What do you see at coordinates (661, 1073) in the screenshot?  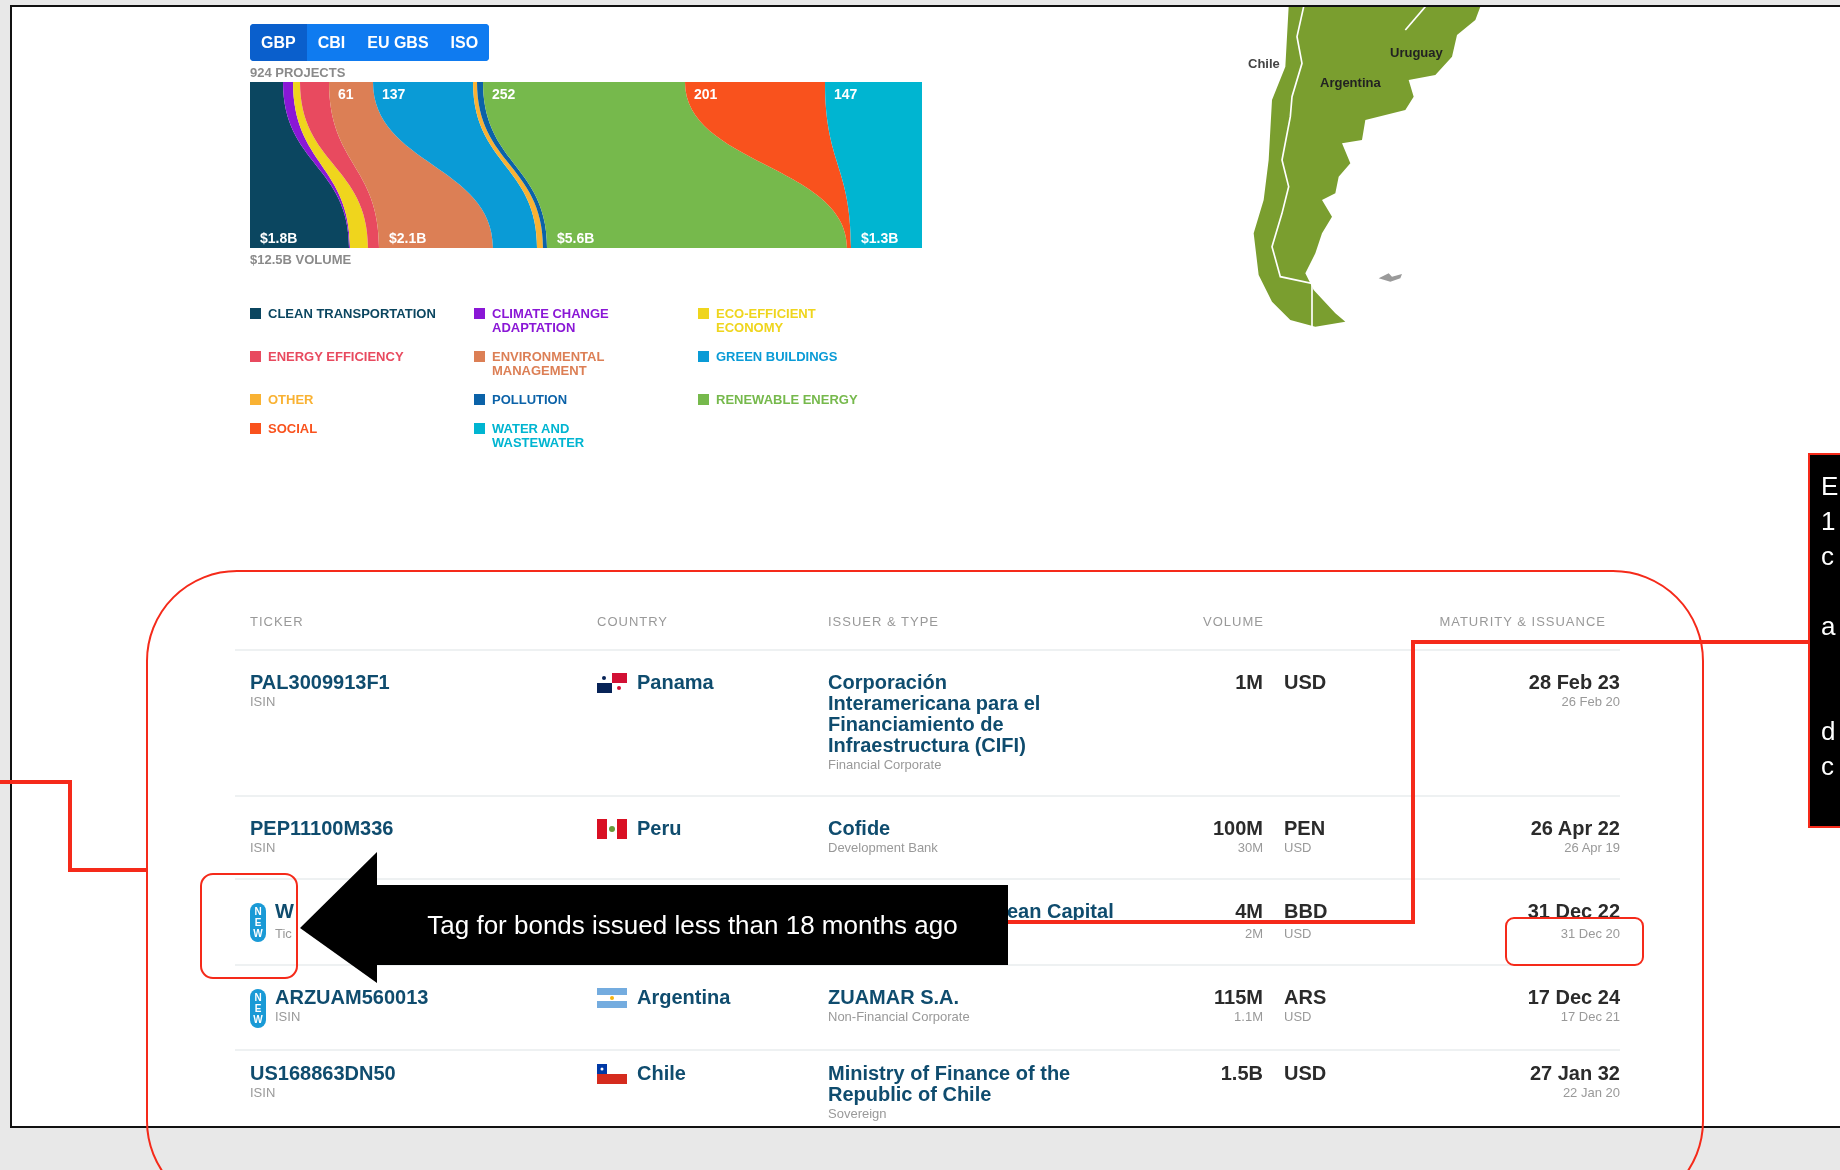 I see `country-link: Chile` at bounding box center [661, 1073].